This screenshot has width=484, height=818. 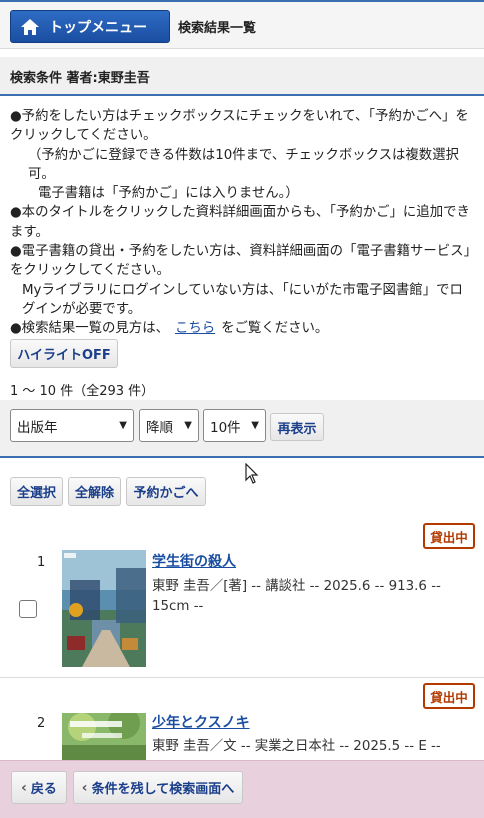 I want to click on result-divider, so click(x=242, y=677).